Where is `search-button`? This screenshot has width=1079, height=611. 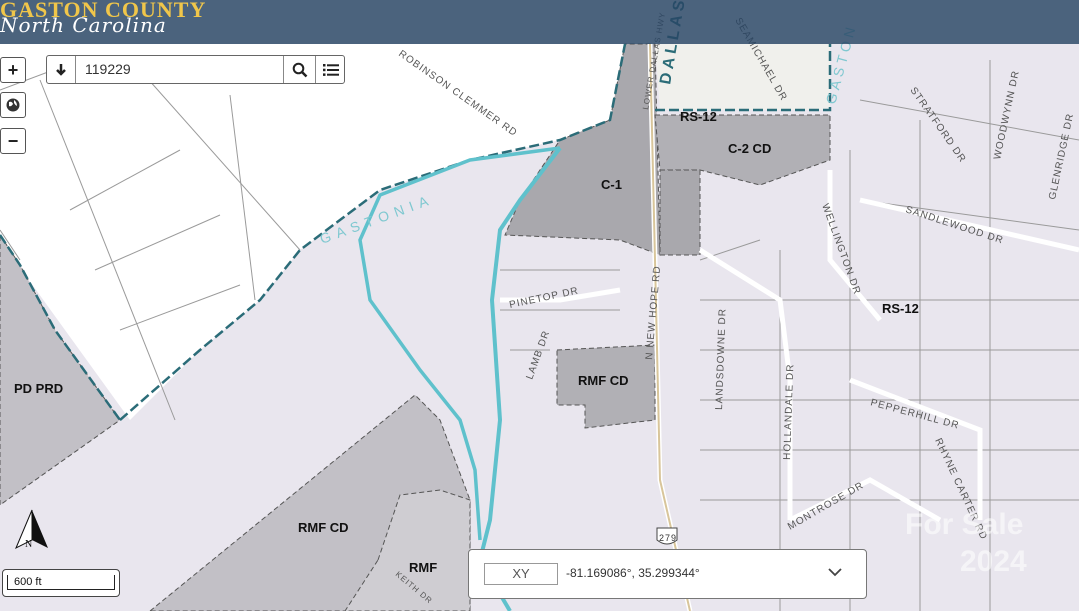 search-button is located at coordinates (299, 69).